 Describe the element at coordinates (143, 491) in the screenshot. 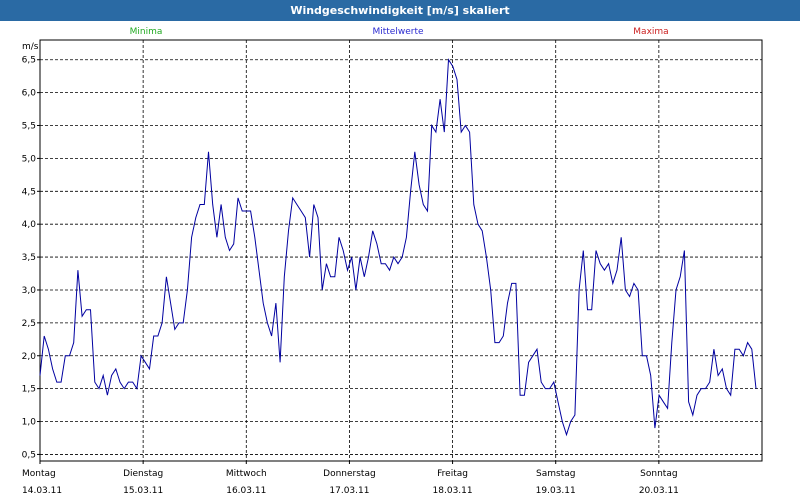

I see `x-tick-date: 15.03.11` at that location.